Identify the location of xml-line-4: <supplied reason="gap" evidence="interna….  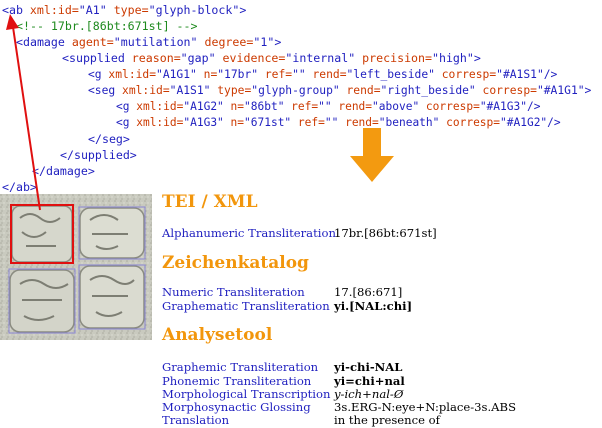
(271, 58).